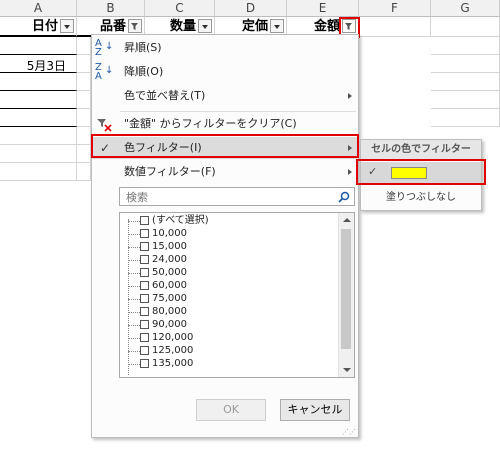 The width and height of the screenshot is (500, 452). What do you see at coordinates (169, 259) in the screenshot?
I see `list-item-label: 24,000` at bounding box center [169, 259].